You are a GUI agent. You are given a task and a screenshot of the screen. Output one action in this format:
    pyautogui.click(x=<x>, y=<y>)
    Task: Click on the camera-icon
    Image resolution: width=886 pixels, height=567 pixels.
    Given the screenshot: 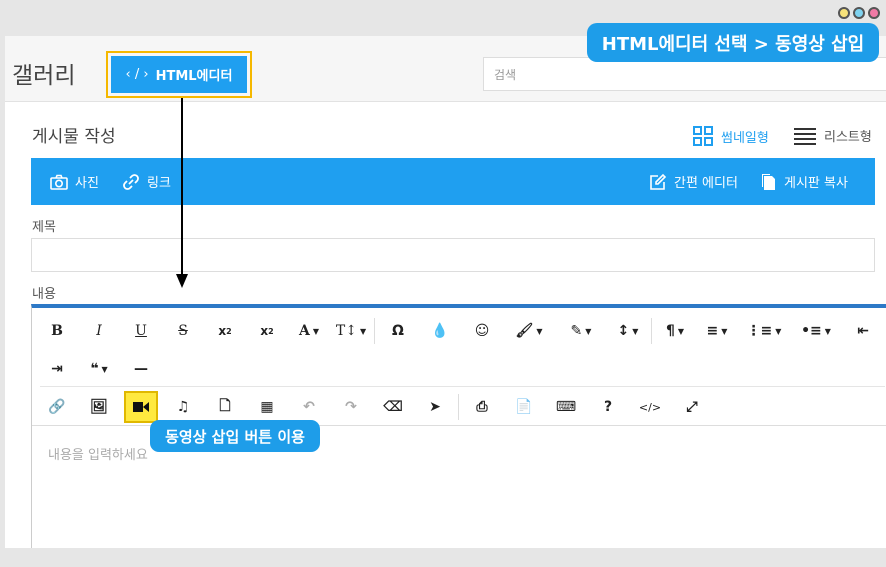 What is the action you would take?
    pyautogui.click(x=59, y=182)
    